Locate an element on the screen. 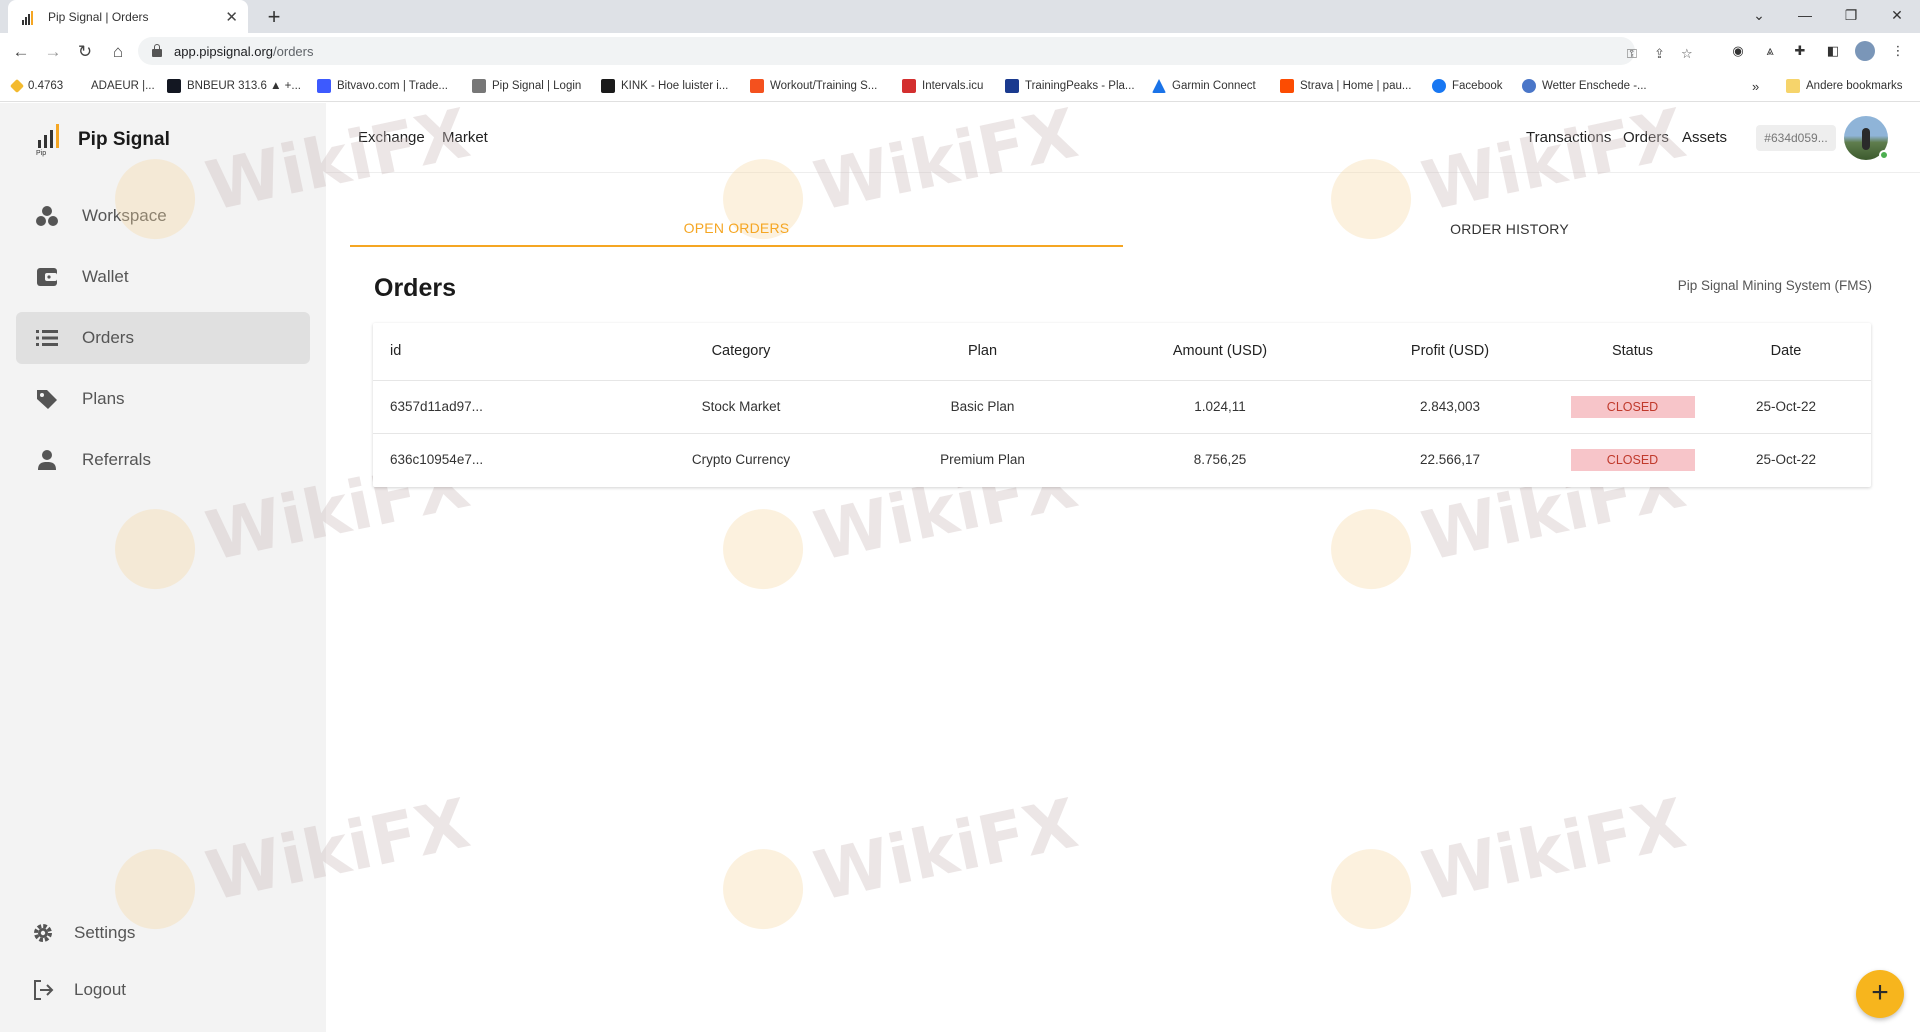  gear-icon is located at coordinates (43, 933).